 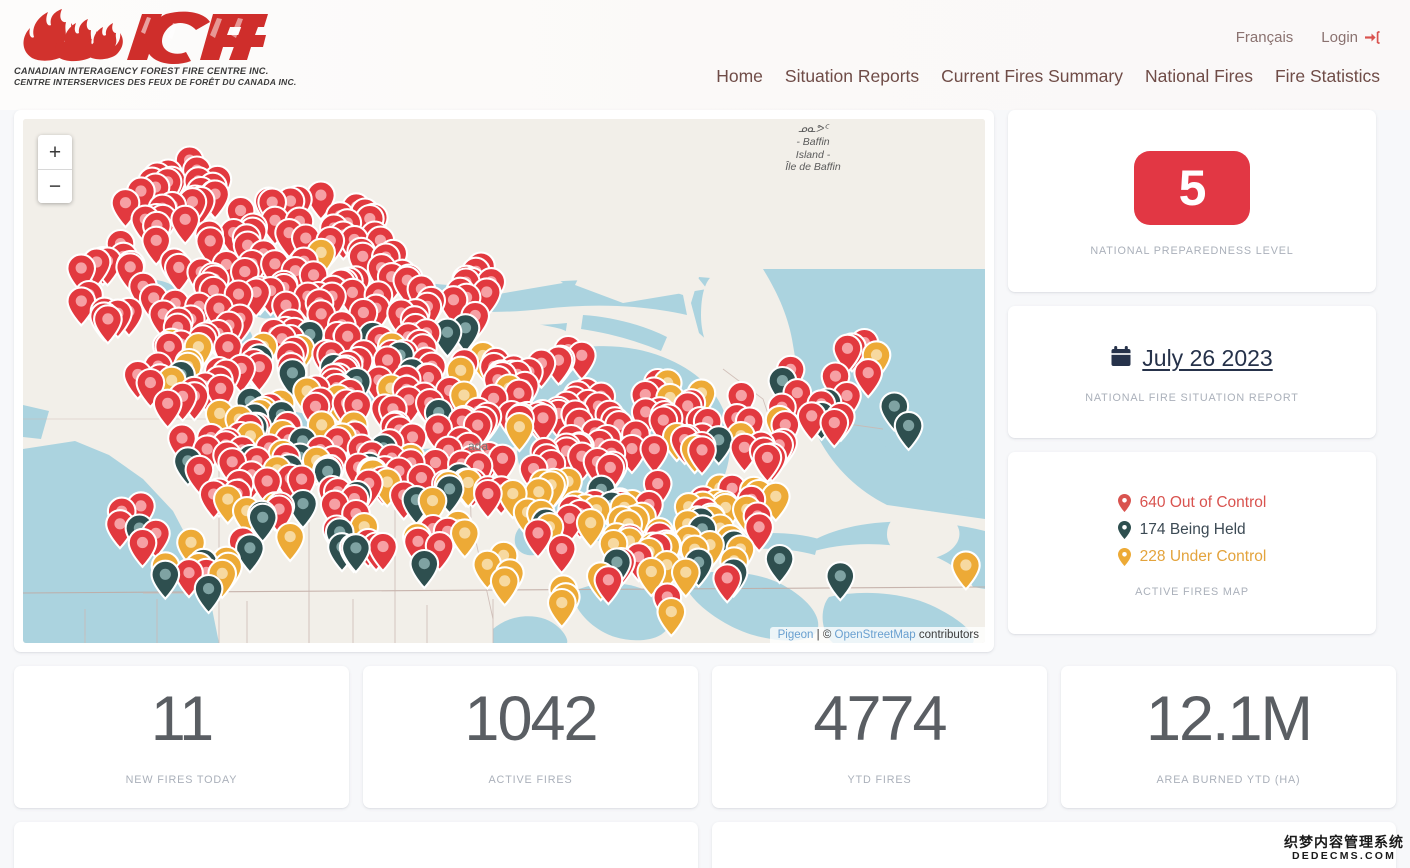 I want to click on sign-in-icon, so click(x=1372, y=37).